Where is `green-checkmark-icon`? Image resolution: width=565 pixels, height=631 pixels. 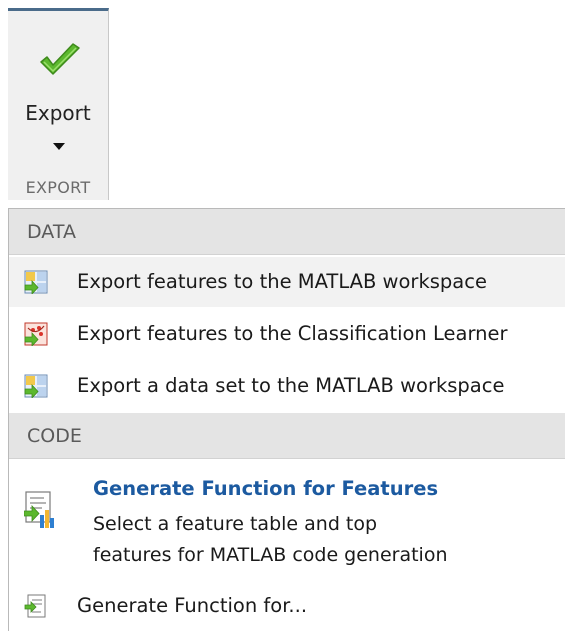 green-checkmark-icon is located at coordinates (60, 59).